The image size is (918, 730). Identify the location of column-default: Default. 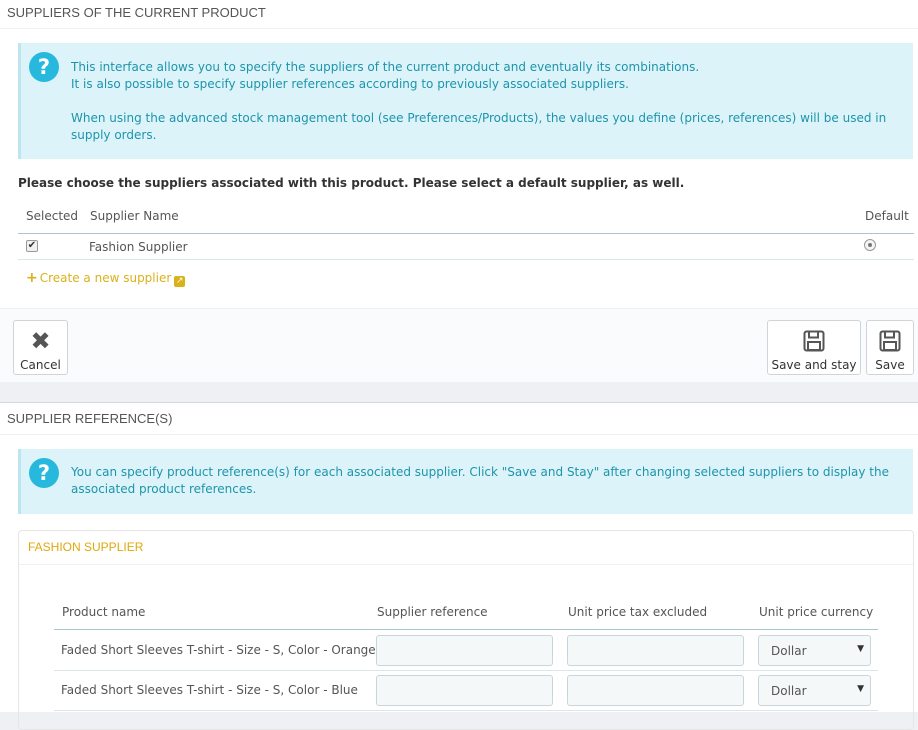
(887, 216).